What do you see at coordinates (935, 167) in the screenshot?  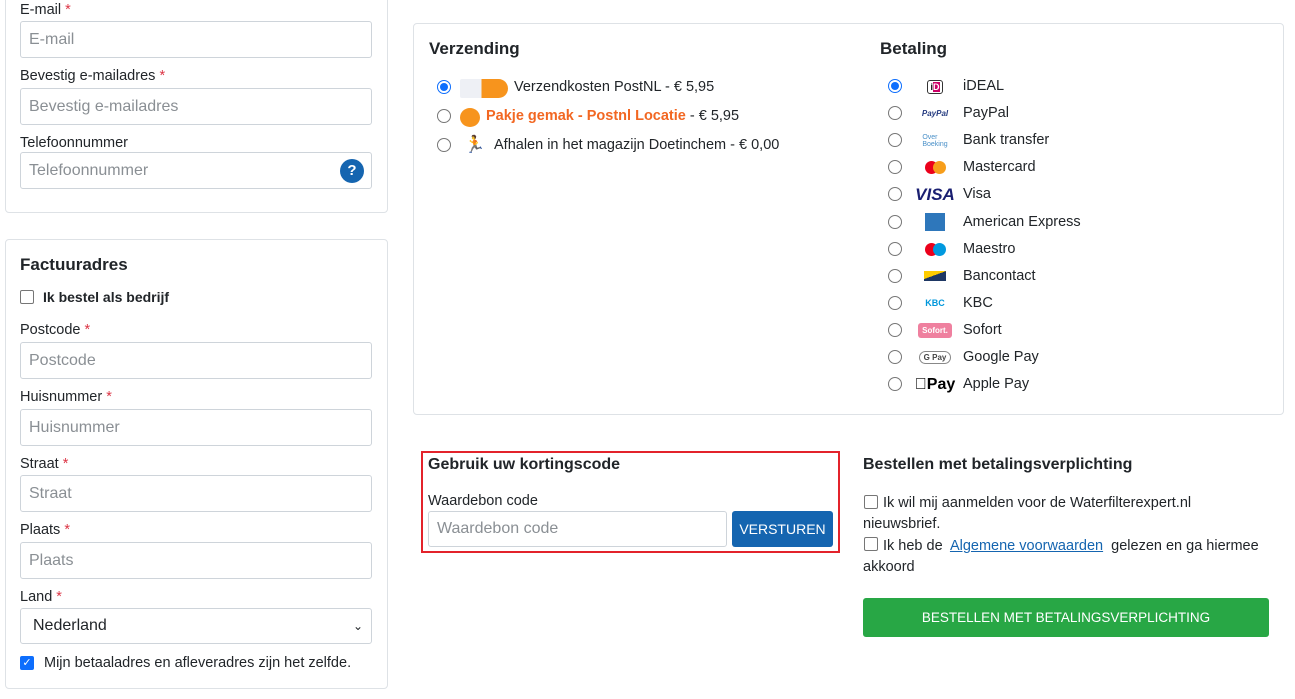 I see `mastercard-logo-icon` at bounding box center [935, 167].